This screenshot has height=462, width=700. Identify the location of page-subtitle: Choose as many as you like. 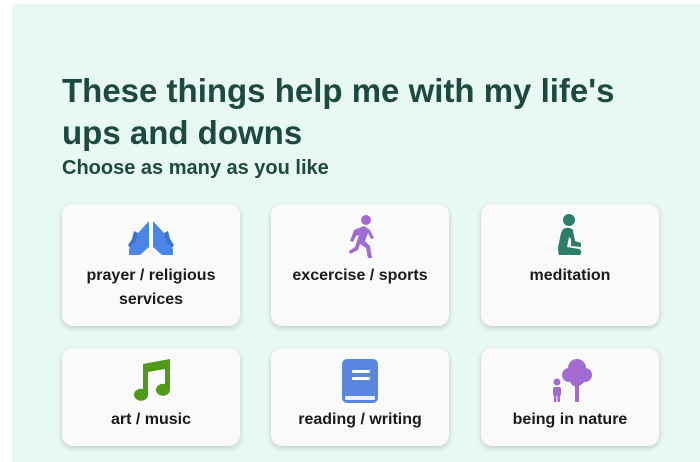
(195, 168).